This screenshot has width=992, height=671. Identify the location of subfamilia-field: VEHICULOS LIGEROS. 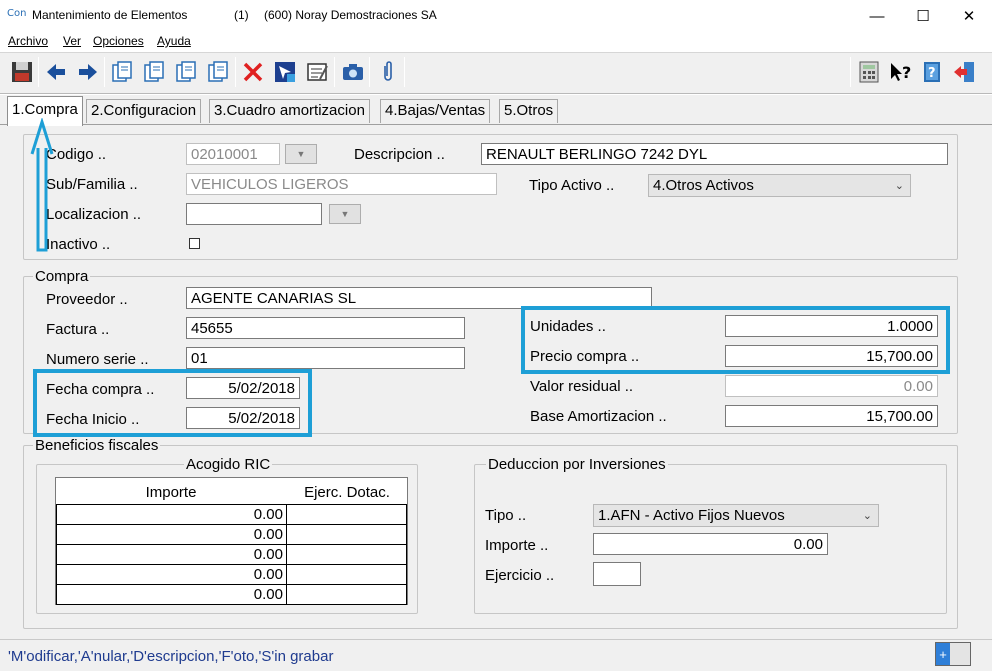
(341, 184).